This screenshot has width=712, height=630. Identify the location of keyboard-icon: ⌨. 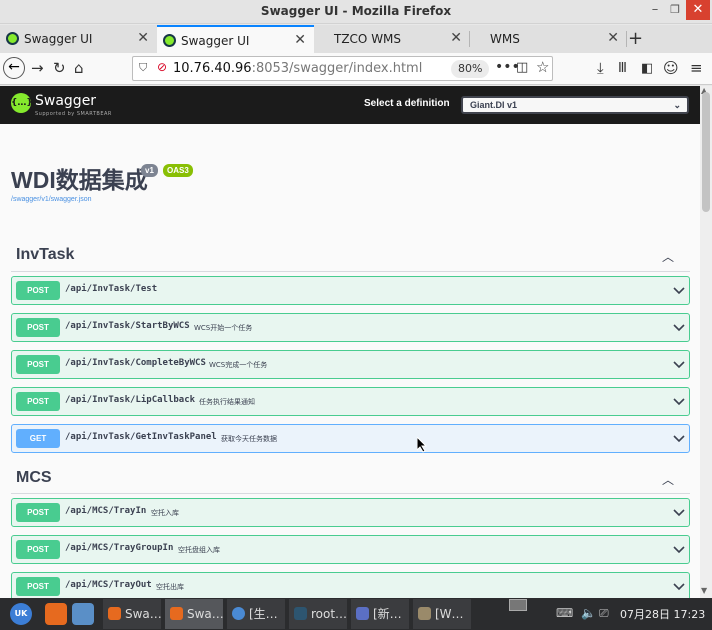
(564, 613).